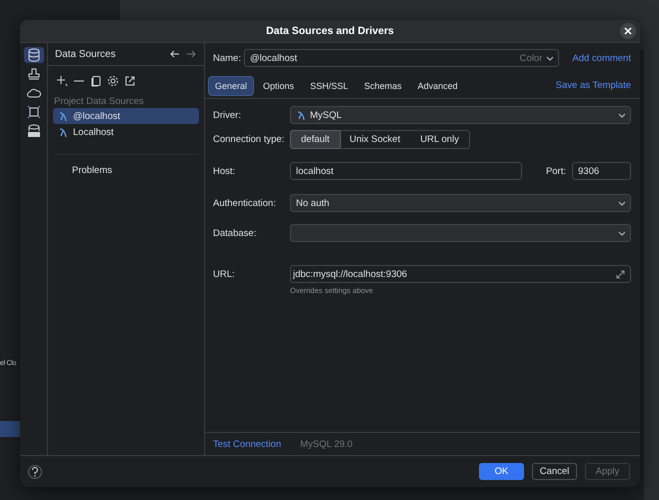  What do you see at coordinates (383, 86) in the screenshot?
I see `tab: Schemas` at bounding box center [383, 86].